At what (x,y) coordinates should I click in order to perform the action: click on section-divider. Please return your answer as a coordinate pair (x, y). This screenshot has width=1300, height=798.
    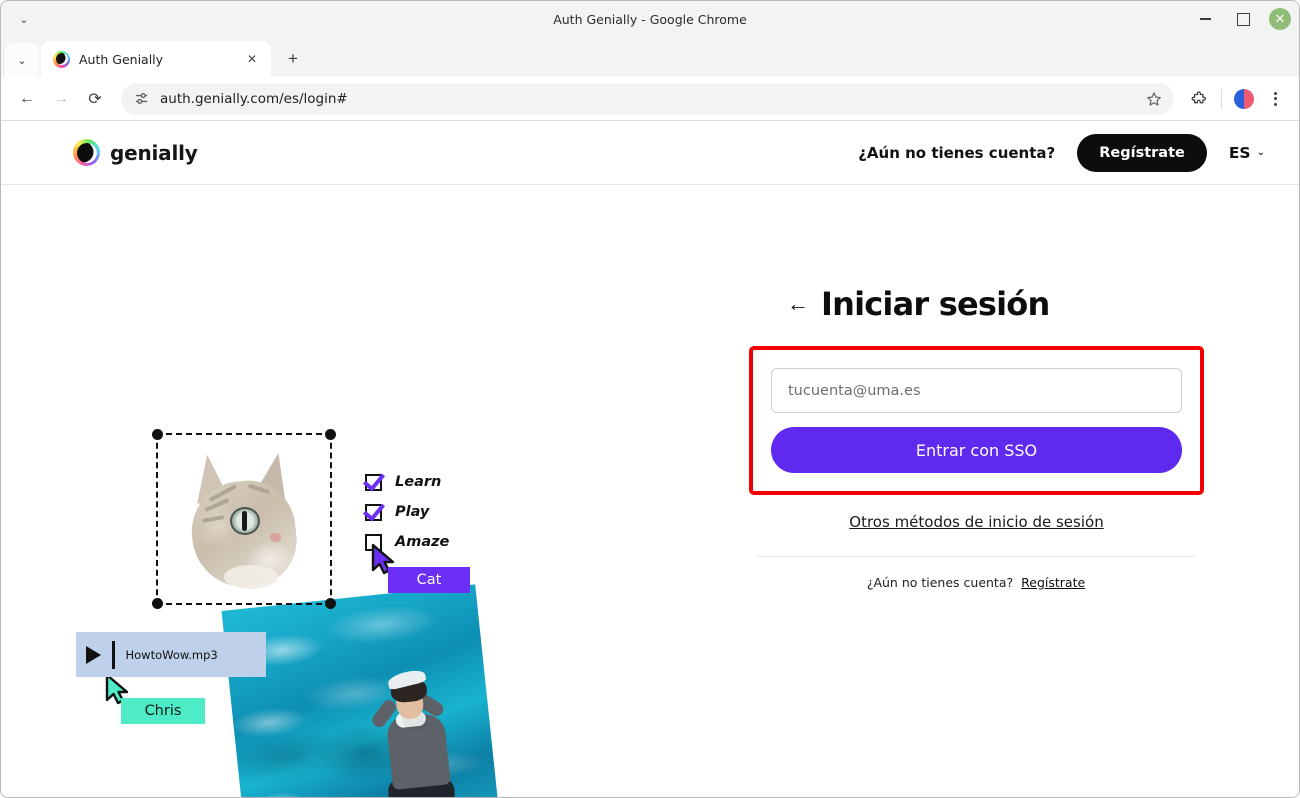
    Looking at the image, I should click on (976, 556).